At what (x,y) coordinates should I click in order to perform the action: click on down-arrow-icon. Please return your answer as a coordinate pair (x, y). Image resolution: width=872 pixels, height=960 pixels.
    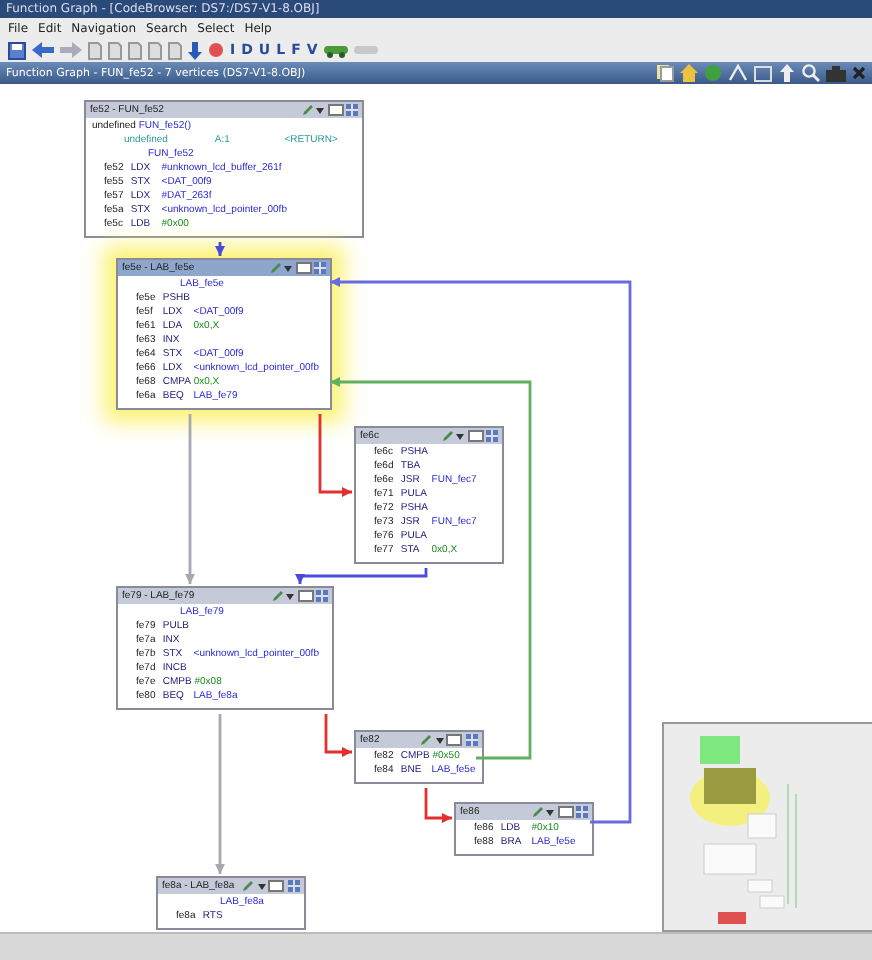
    Looking at the image, I should click on (195, 50).